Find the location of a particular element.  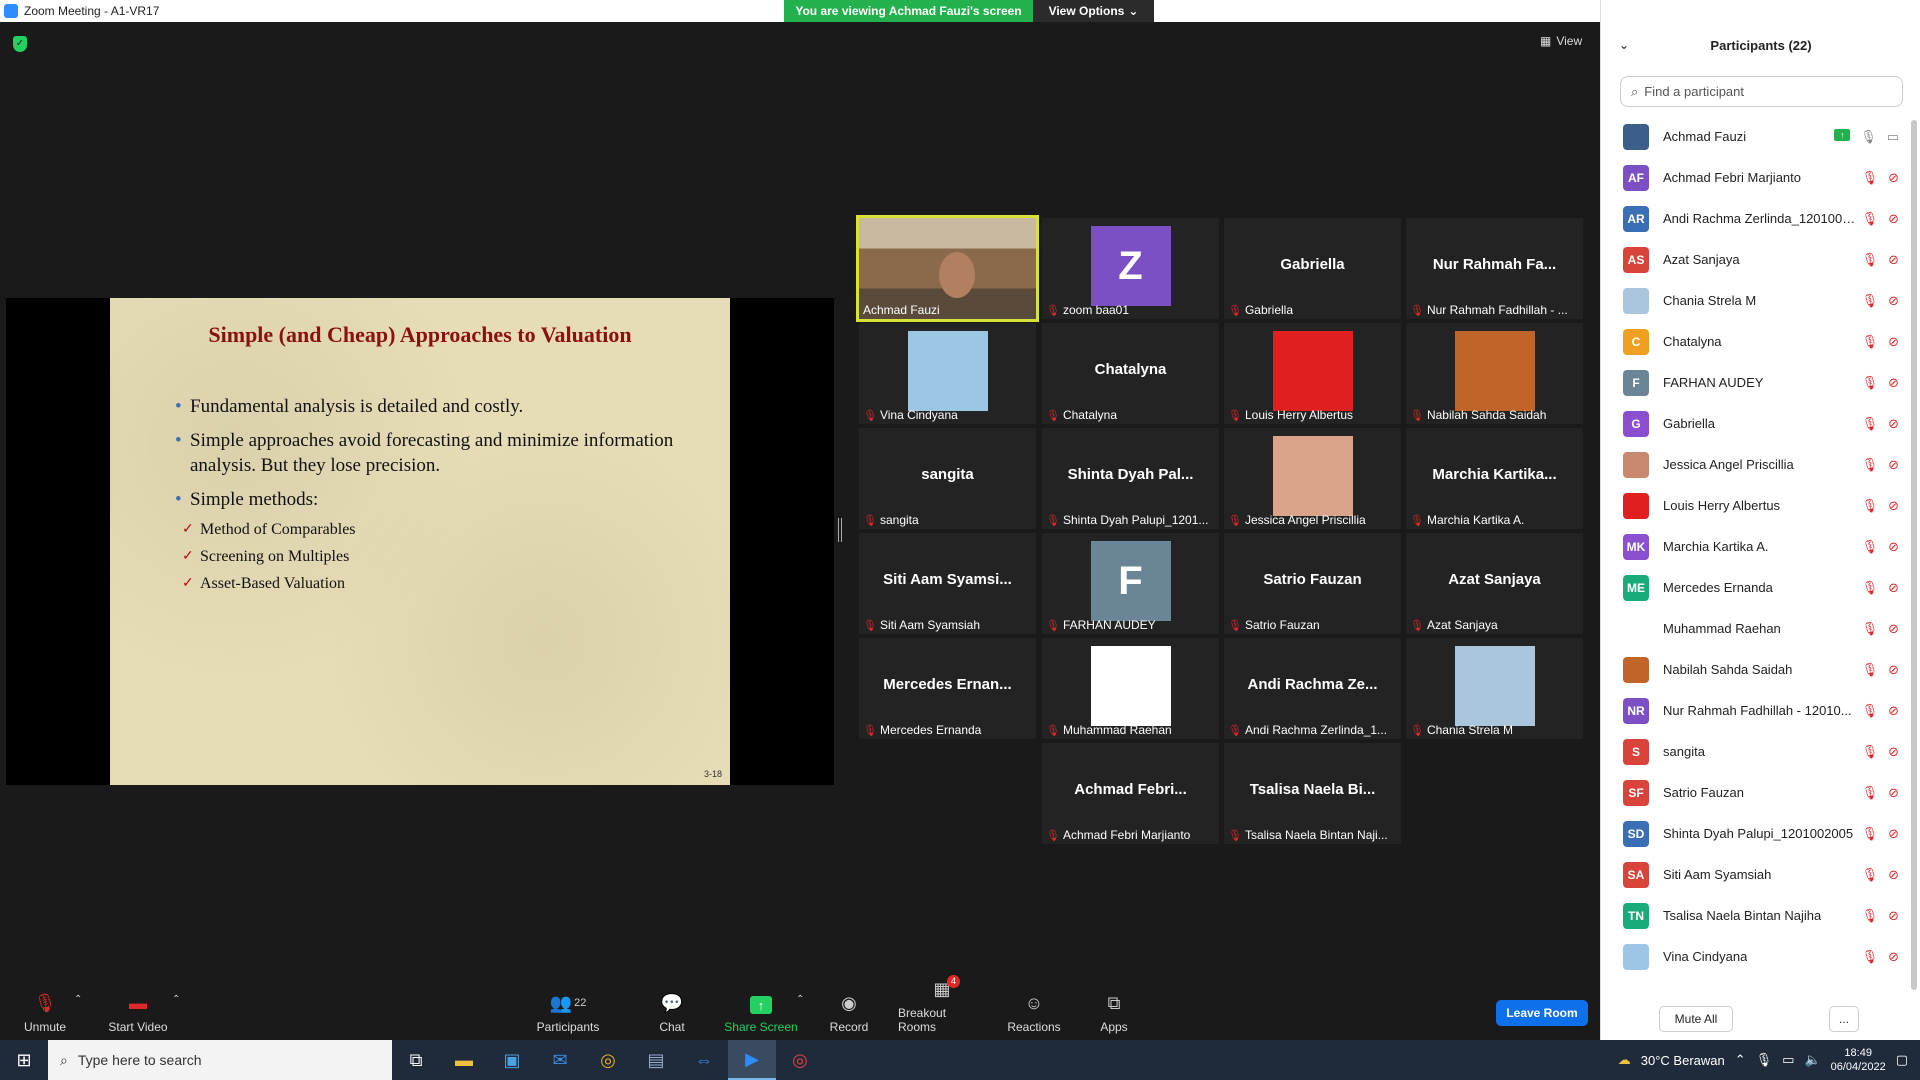

weather-text: 30°C Berawan is located at coordinates (1683, 1060).